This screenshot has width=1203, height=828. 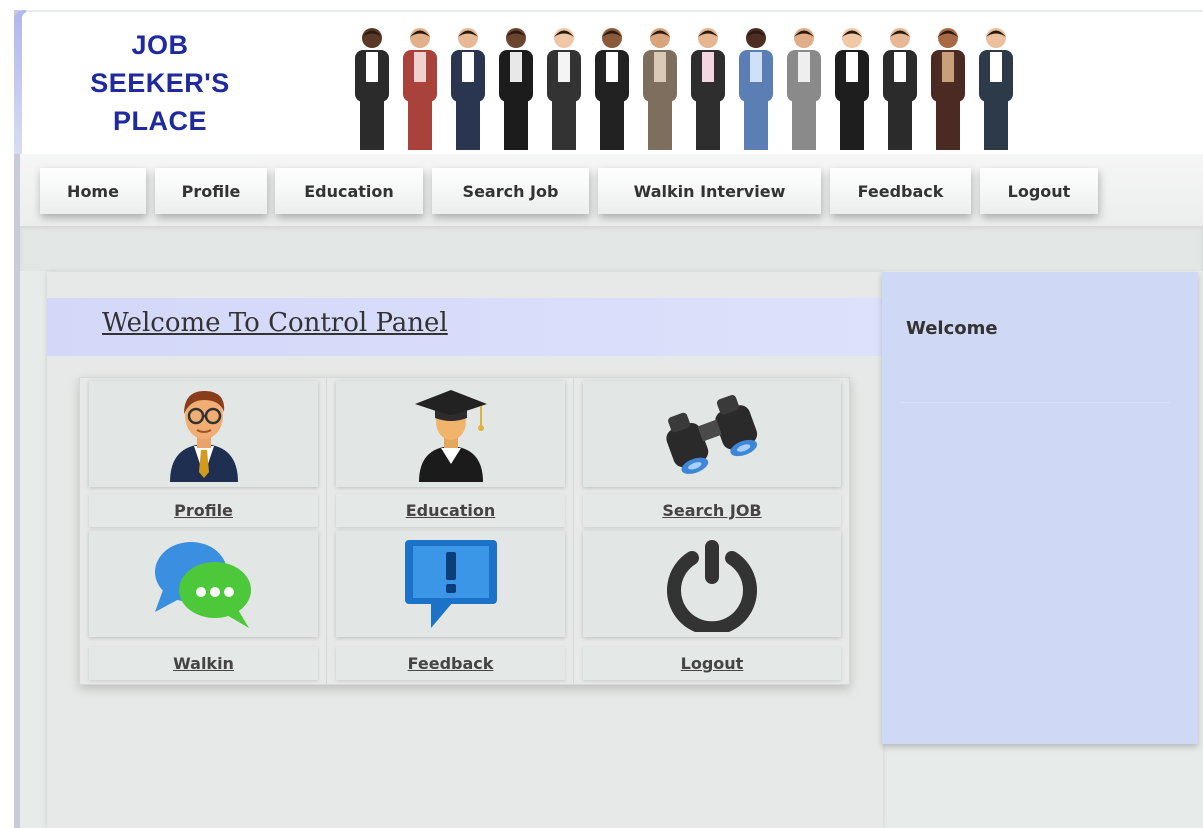 I want to click on sidebar-panel, so click(x=1040, y=508).